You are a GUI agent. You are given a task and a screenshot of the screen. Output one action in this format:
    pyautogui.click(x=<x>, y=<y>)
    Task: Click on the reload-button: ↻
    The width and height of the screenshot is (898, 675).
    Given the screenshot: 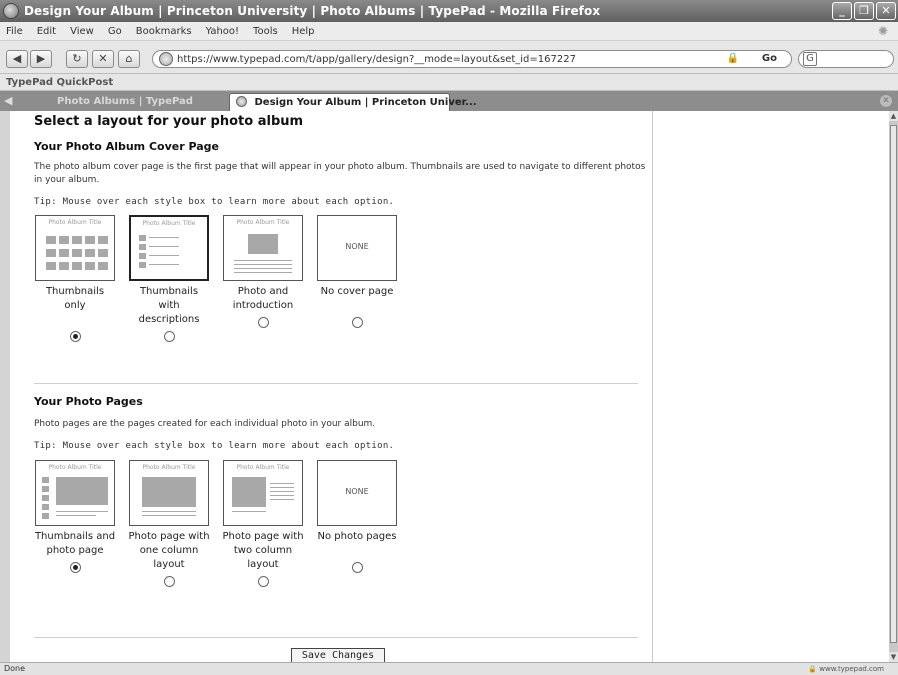 What is the action you would take?
    pyautogui.click(x=77, y=59)
    